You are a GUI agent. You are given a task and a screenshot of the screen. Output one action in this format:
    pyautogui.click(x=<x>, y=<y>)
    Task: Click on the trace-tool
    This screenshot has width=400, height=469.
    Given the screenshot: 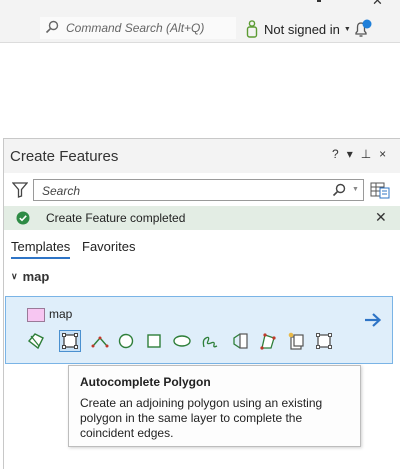 What is the action you would take?
    pyautogui.click(x=268, y=341)
    